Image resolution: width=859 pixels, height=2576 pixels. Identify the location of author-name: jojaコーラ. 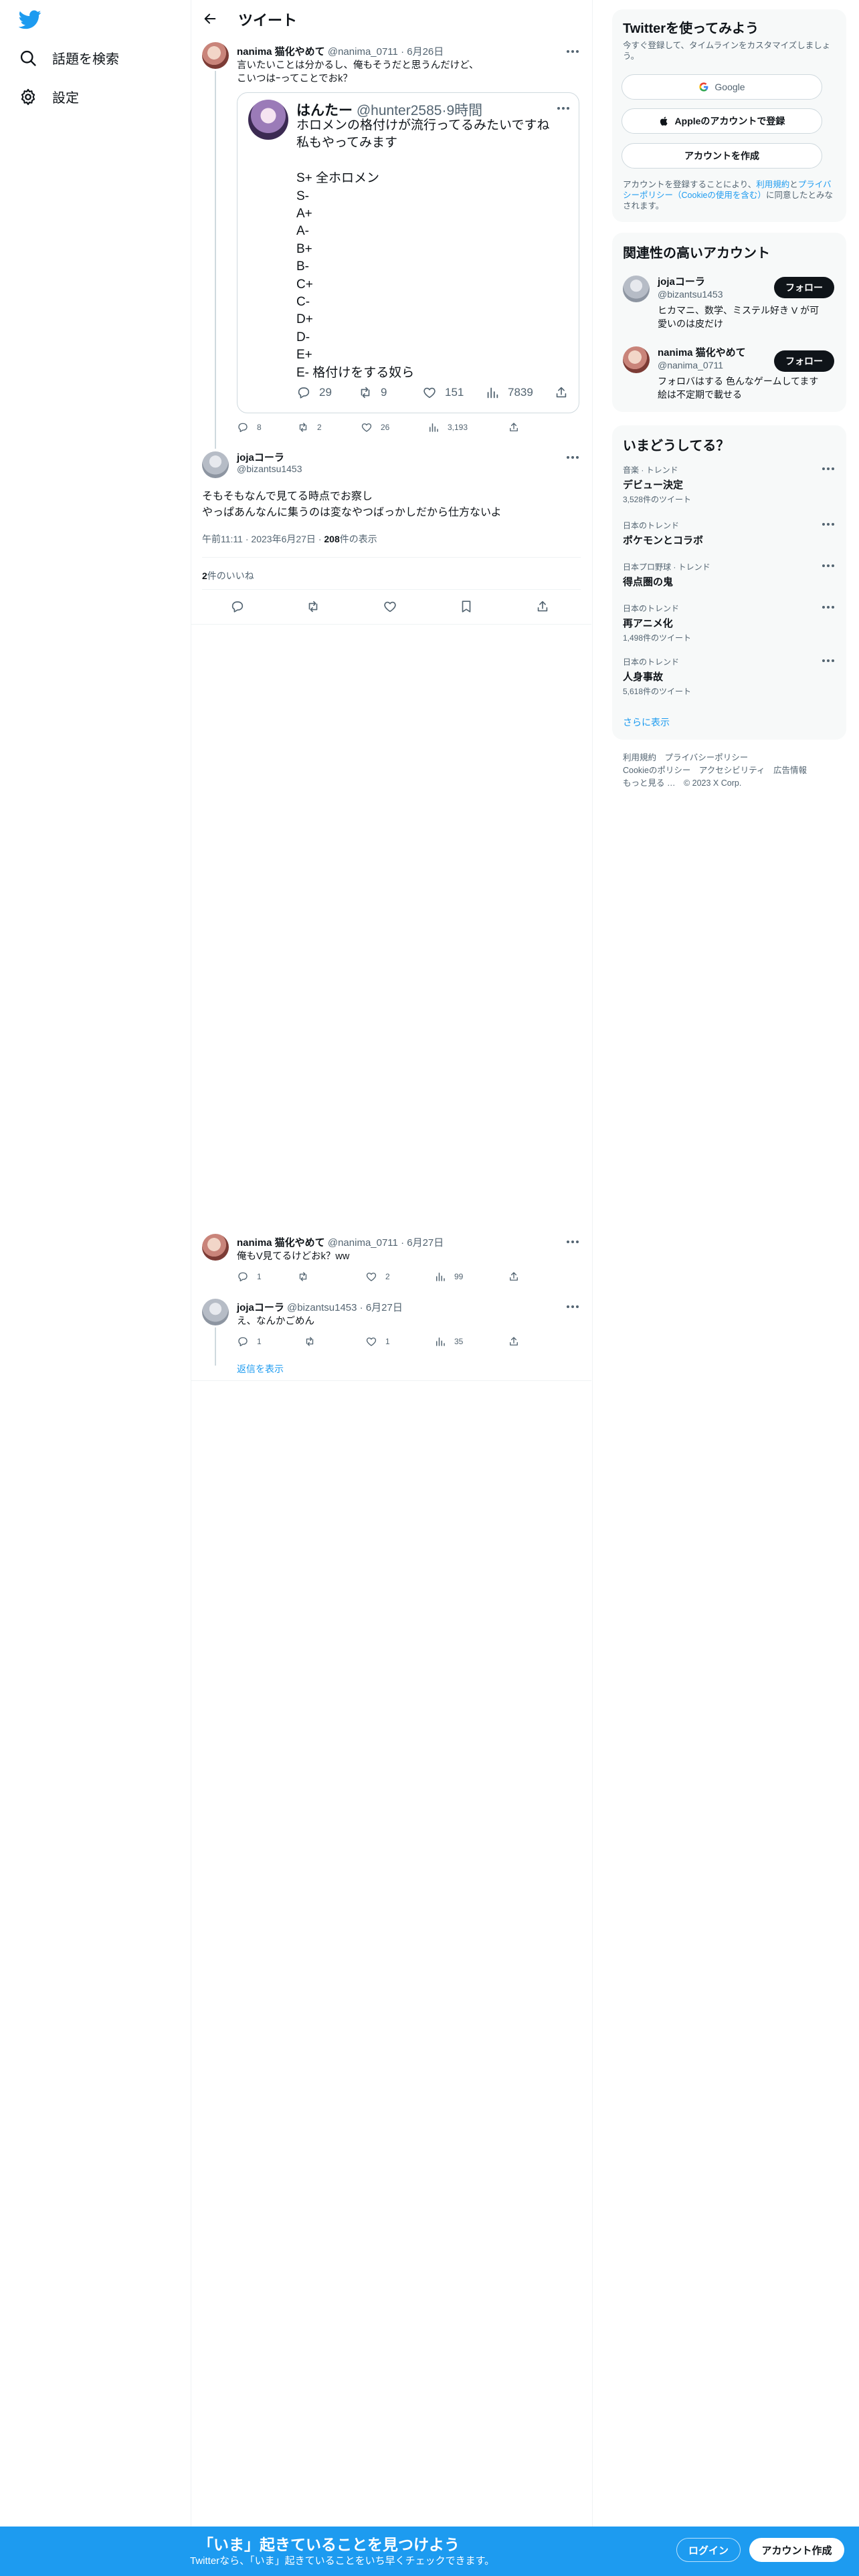
(260, 457).